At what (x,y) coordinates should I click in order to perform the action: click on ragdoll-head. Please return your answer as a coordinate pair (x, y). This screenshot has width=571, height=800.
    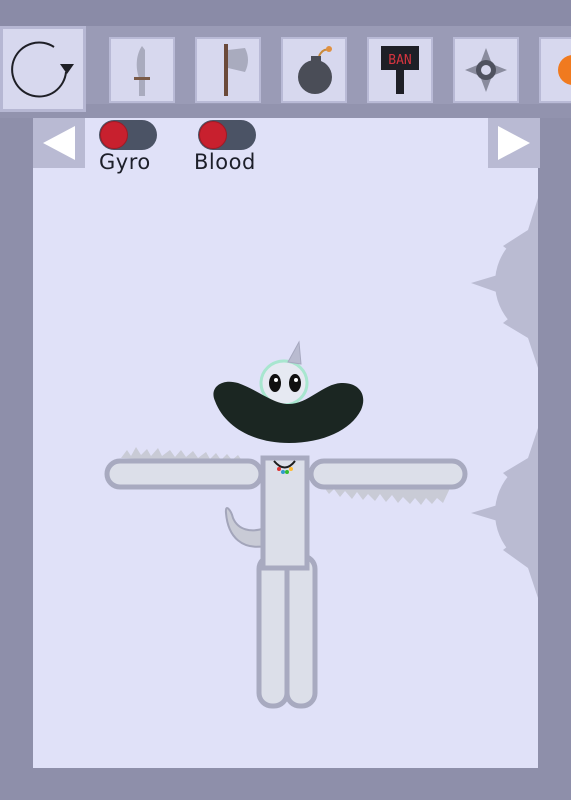
    Looking at the image, I should click on (284, 373).